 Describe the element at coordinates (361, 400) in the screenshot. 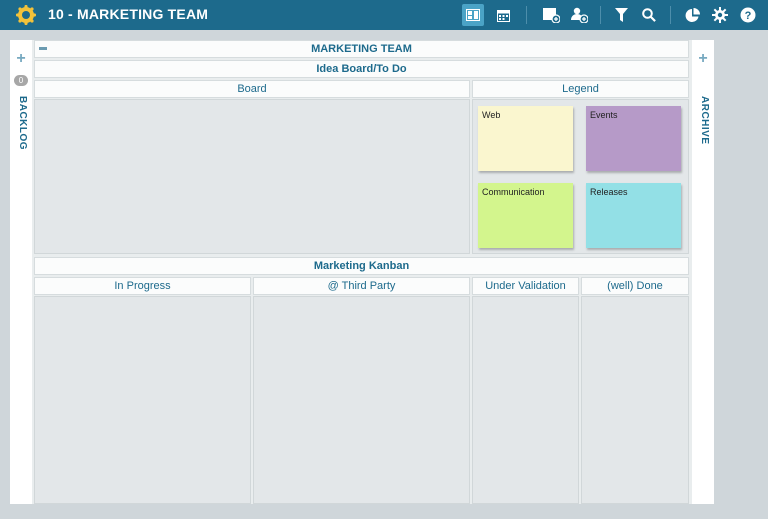

I see `column-third-party` at that location.